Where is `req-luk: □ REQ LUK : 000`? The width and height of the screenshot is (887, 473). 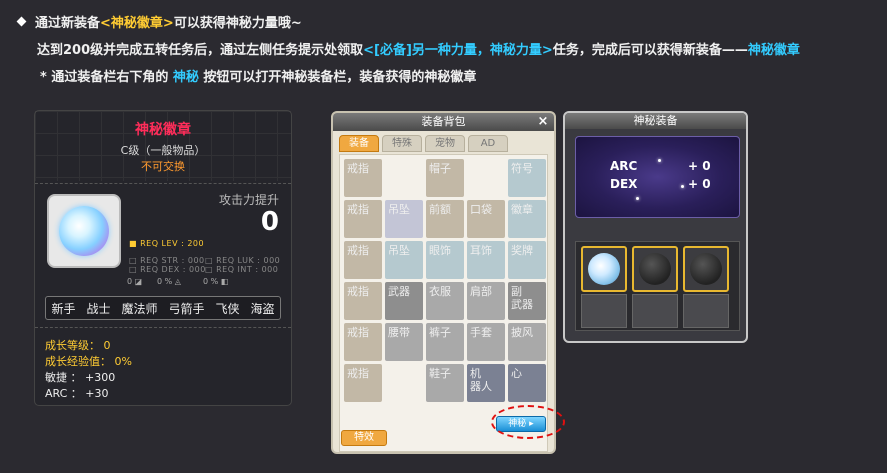
req-luk: □ REQ LUK : 000 is located at coordinates (243, 260).